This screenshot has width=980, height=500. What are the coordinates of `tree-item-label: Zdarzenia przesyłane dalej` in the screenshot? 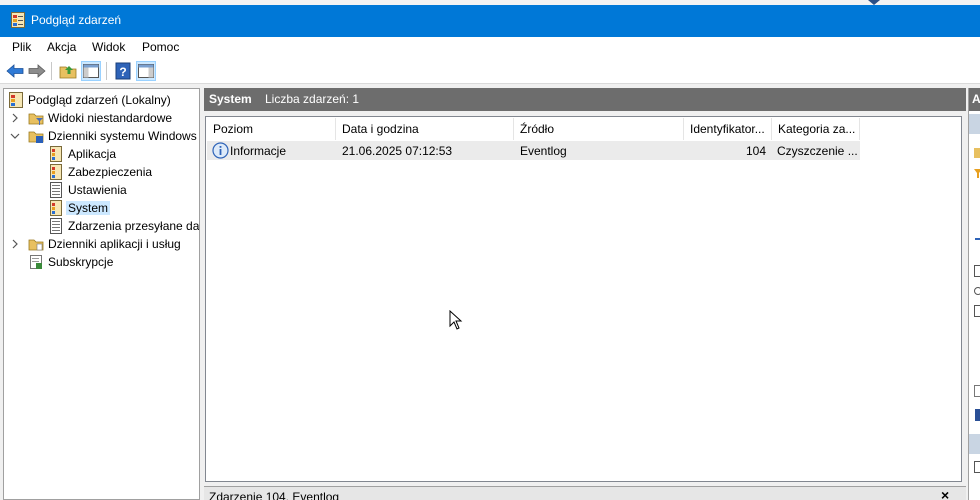 It's located at (134, 226).